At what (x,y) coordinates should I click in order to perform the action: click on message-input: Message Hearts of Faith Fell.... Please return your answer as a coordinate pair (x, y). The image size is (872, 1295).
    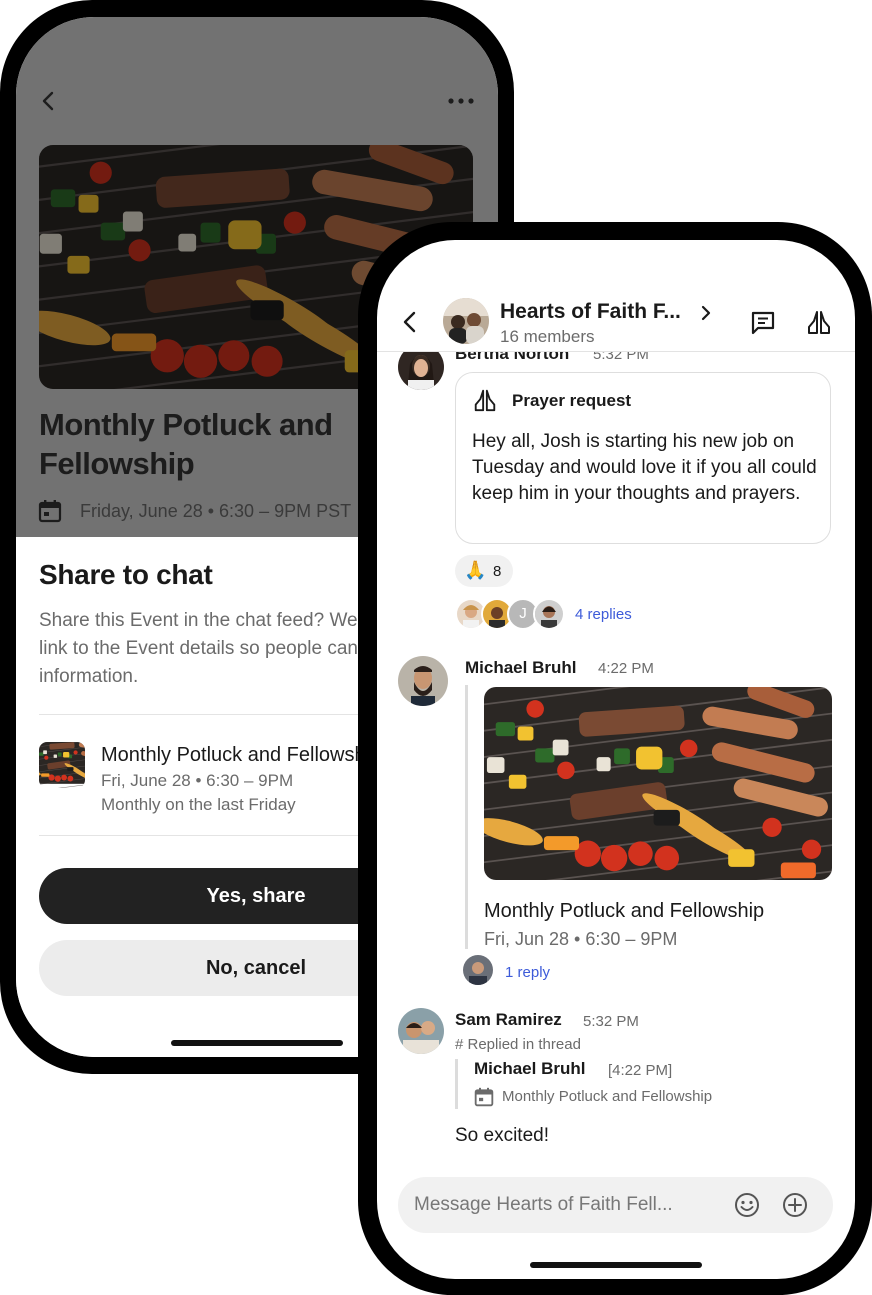
    Looking at the image, I should click on (543, 1205).